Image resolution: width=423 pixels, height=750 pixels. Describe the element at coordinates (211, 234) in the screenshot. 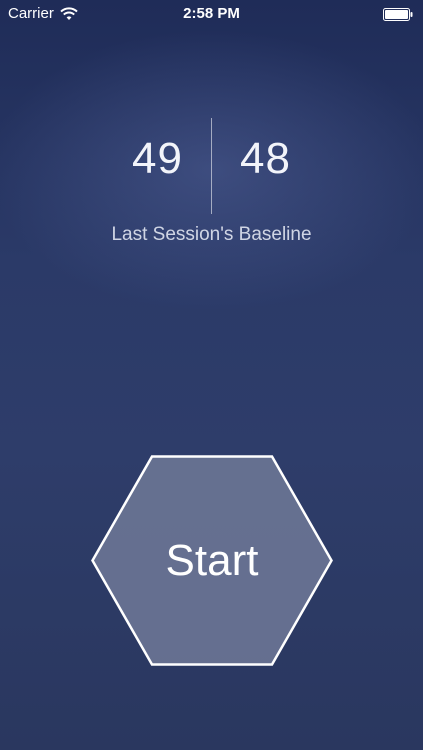

I see `baseline-label: Last Session's Baseline` at that location.